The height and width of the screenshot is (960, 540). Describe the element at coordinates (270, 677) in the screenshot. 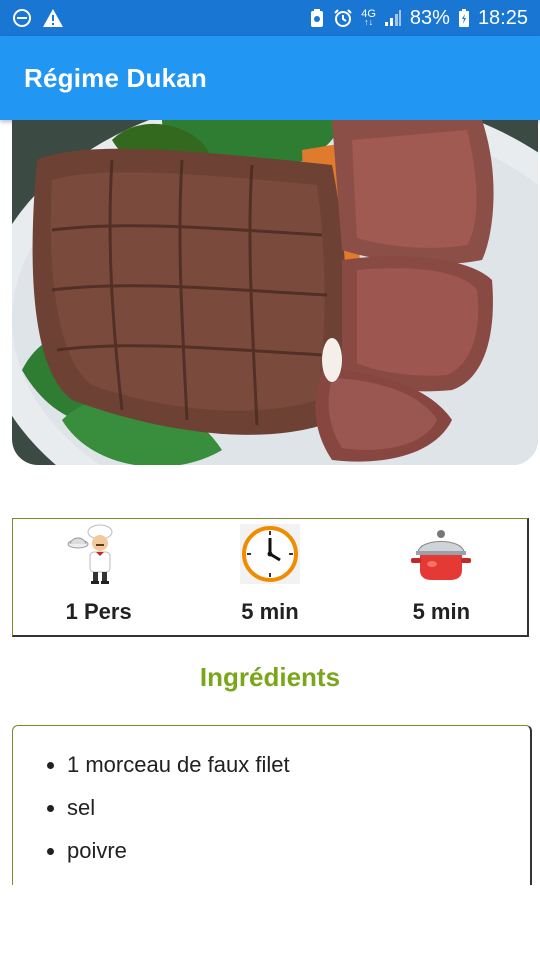

I see `ingredients-title: Ingrédients` at that location.